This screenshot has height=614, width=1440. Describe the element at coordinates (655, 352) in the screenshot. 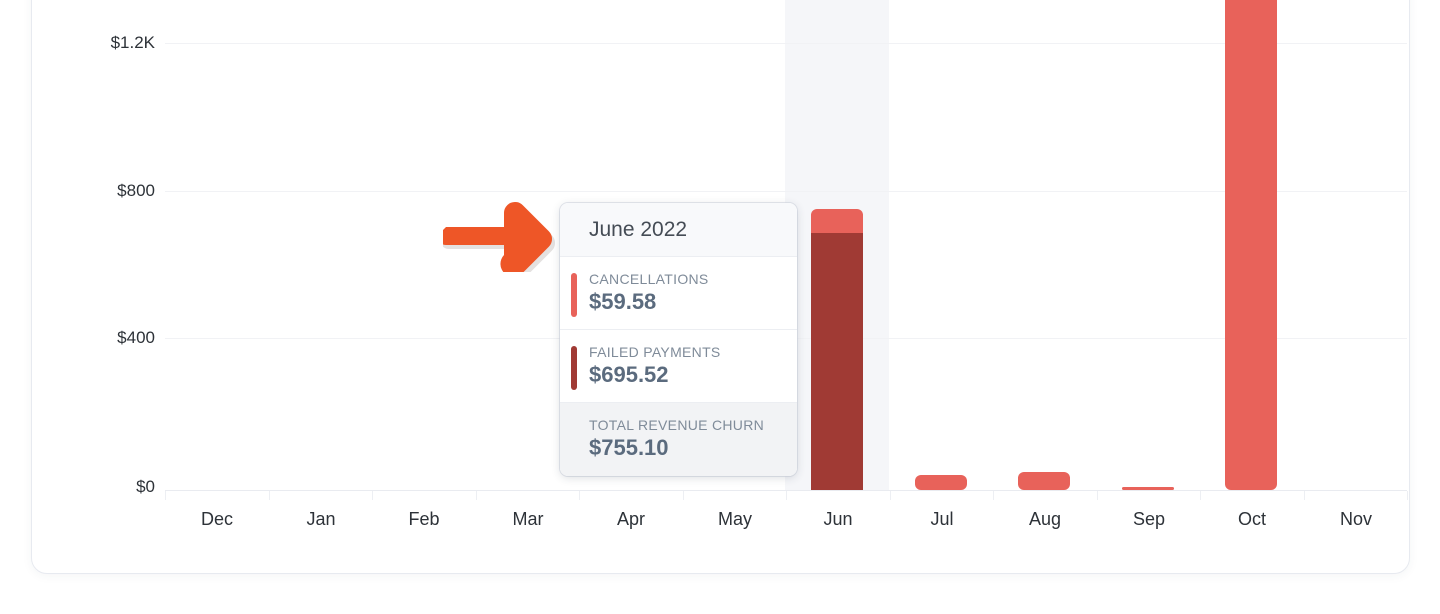

I see `tooltip-series-label: FAILED PAYMENTS` at that location.